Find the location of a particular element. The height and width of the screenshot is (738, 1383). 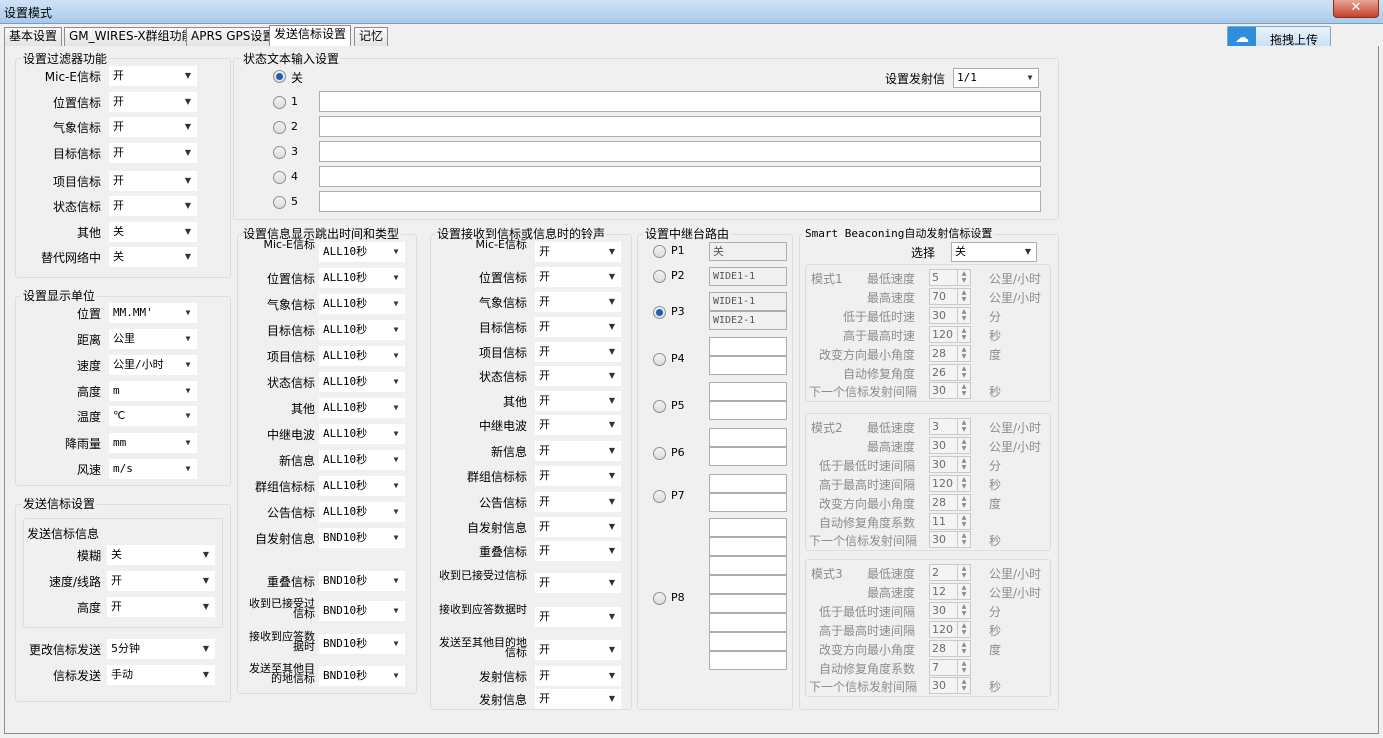

popup-select-3: ALL10秒 ▼ is located at coordinates (362, 330).